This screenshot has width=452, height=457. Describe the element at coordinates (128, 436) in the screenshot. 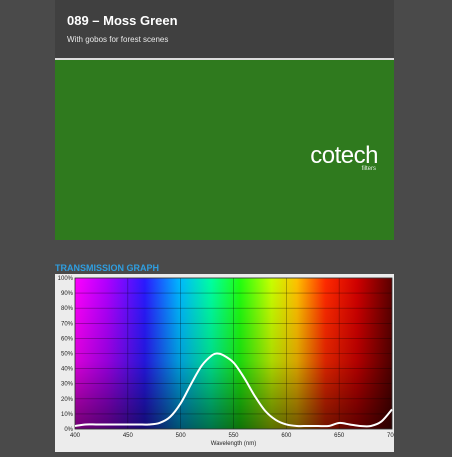

I see `x-tick-label: 450` at that location.